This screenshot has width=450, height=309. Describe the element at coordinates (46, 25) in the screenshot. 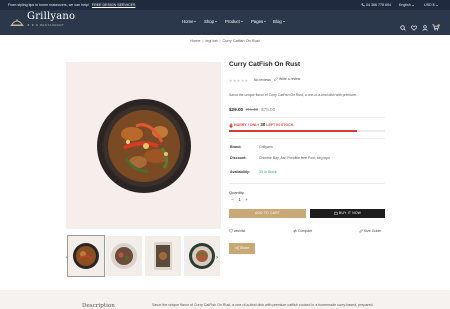

I see `logo-subtitle: ★ ★ ★ RESTAURANT` at that location.